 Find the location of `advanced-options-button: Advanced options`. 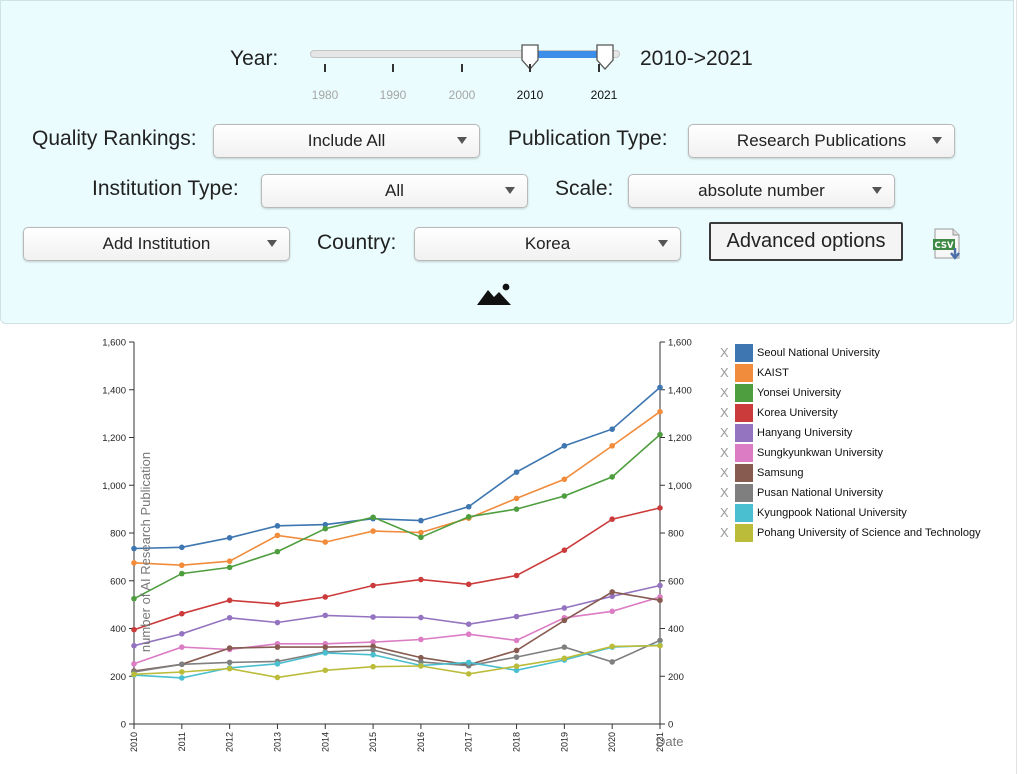

advanced-options-button: Advanced options is located at coordinates (806, 241).